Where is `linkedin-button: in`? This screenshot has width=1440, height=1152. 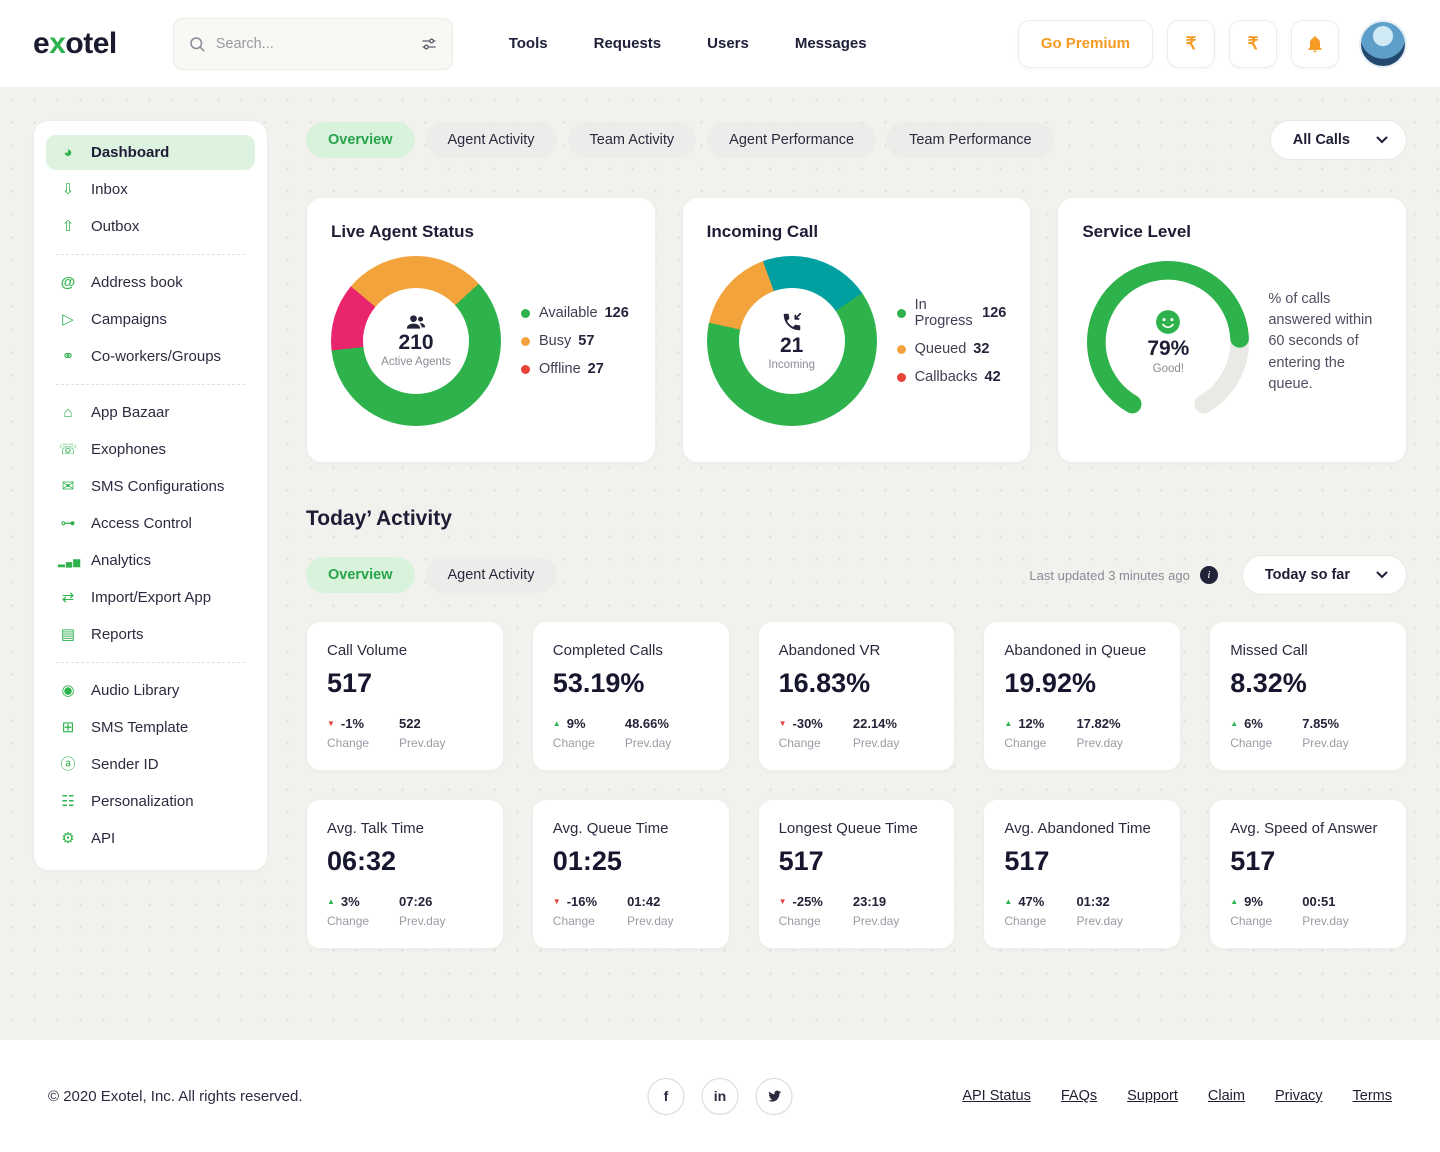
linkedin-button: in is located at coordinates (720, 1096).